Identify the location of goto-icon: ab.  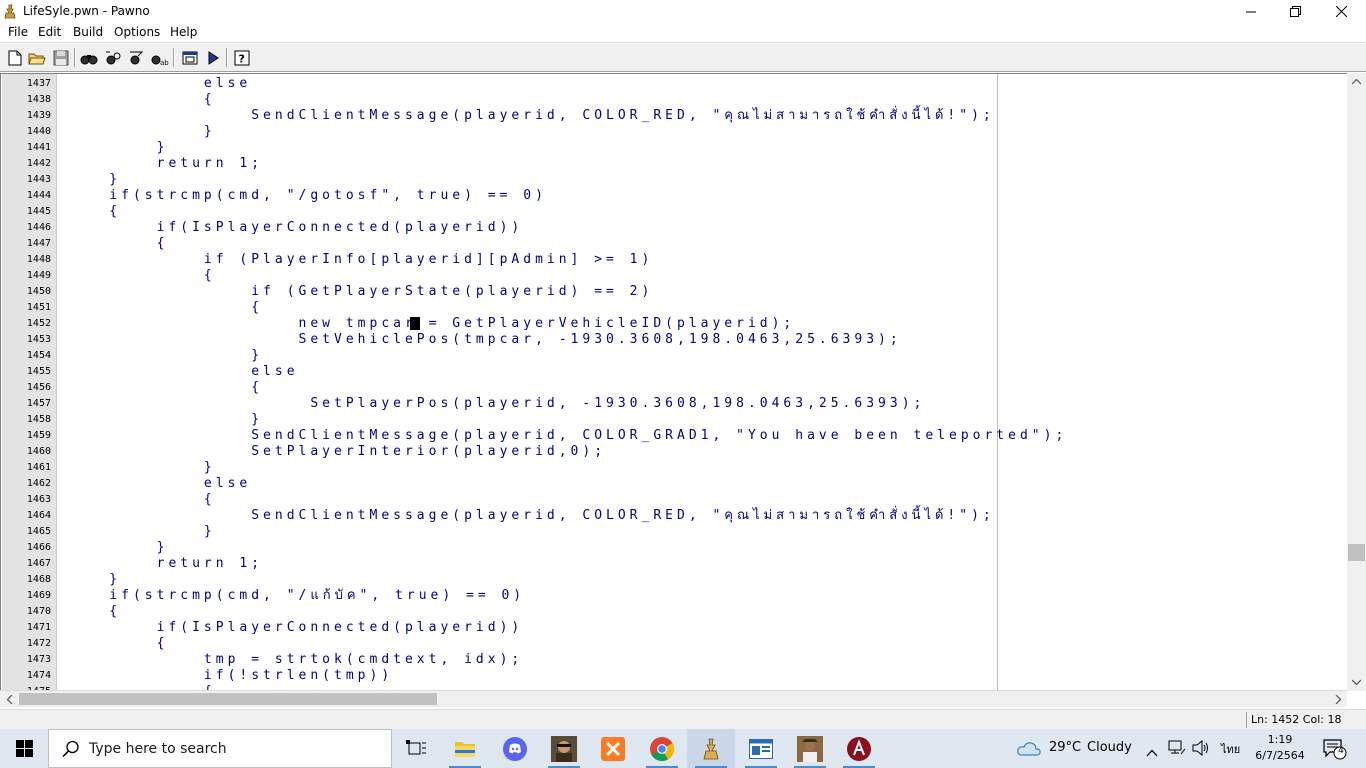
(158, 57).